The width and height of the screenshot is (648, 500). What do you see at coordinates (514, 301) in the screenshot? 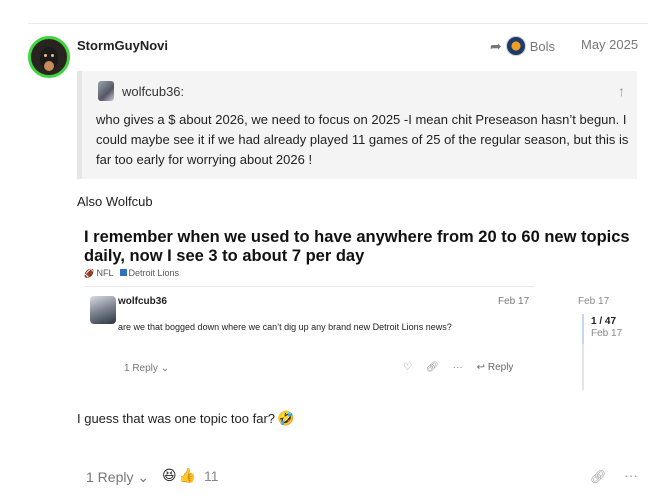
I see `onebox-date: Feb 17` at bounding box center [514, 301].